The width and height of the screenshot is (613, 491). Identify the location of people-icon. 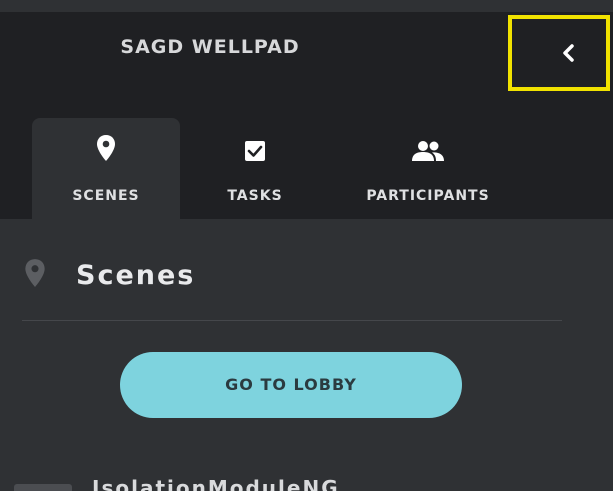
(428, 151).